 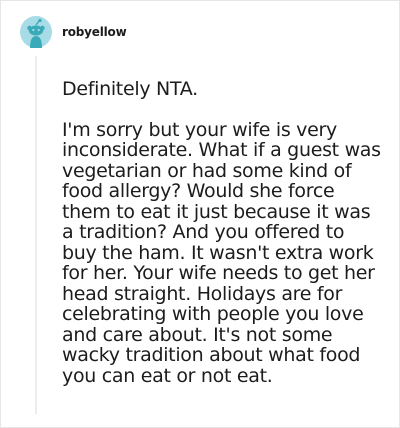 What do you see at coordinates (94, 32) in the screenshot?
I see `username: robyellow` at bounding box center [94, 32].